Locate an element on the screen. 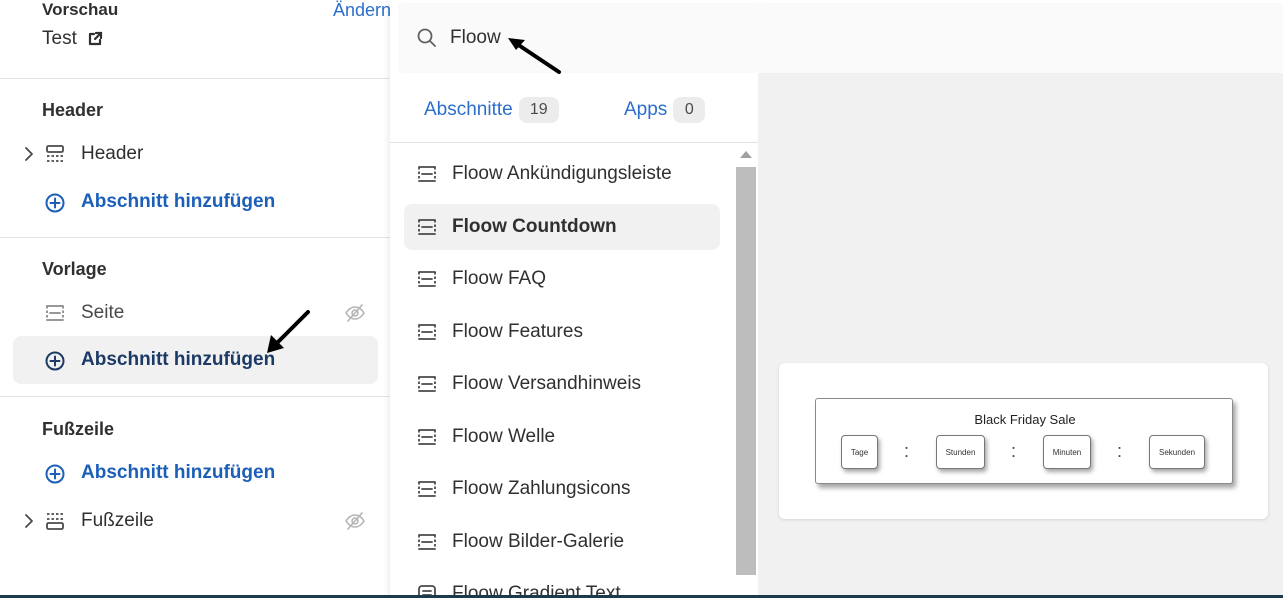  add-section-footer-button: Abschnitt hinzufügen is located at coordinates (195, 473).